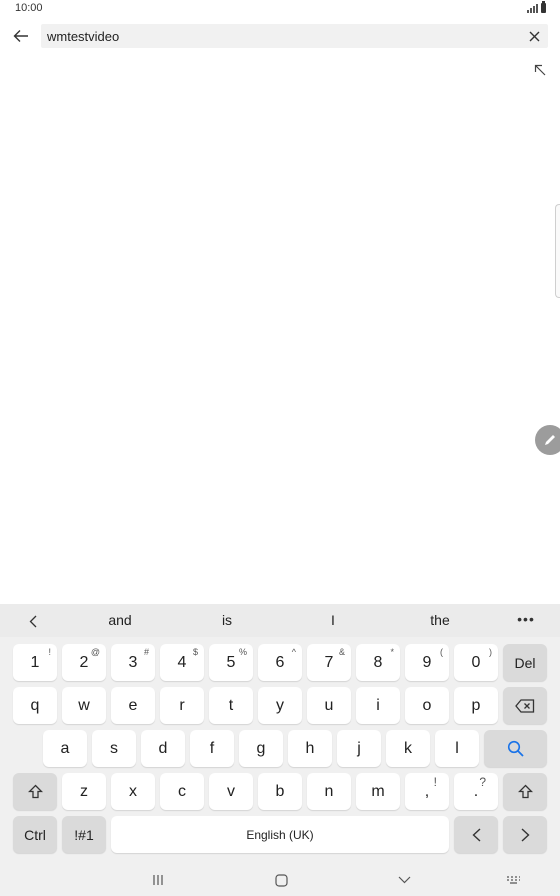 This screenshot has height=896, width=560. I want to click on key-c: c, so click(182, 791).